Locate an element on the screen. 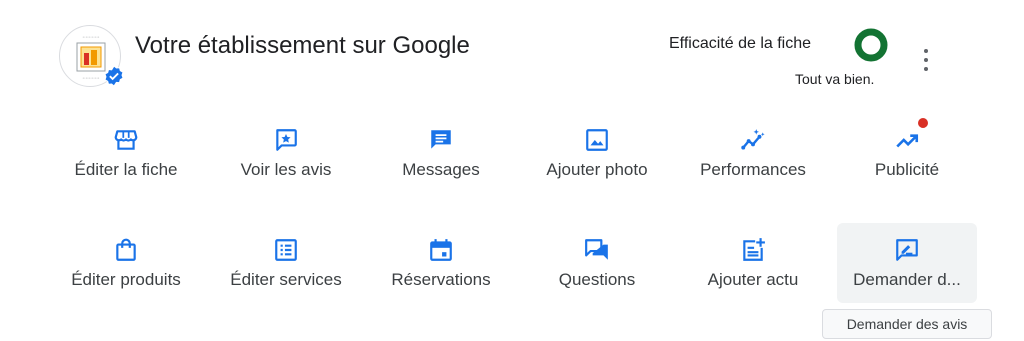 The image size is (1024, 341). messages-button: Messages is located at coordinates (441, 153).